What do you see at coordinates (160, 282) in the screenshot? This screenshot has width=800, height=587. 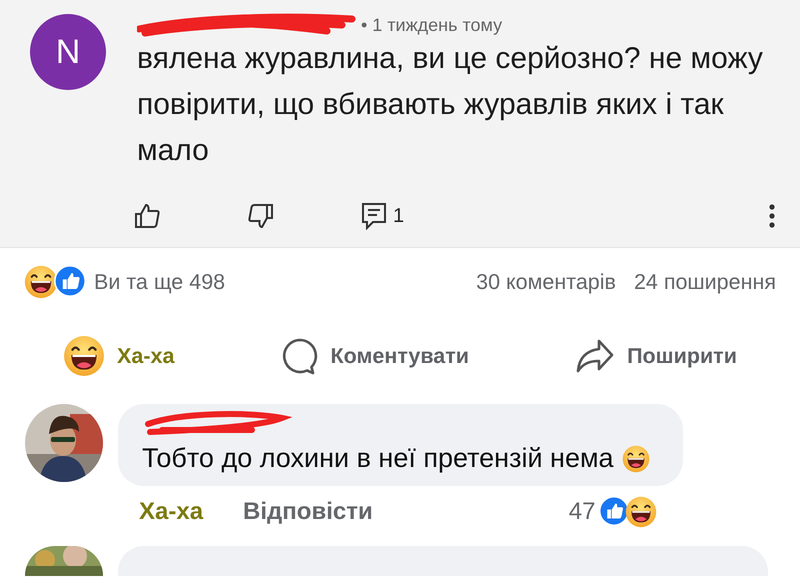 I see `reactions-summary: Ви та ще 498` at bounding box center [160, 282].